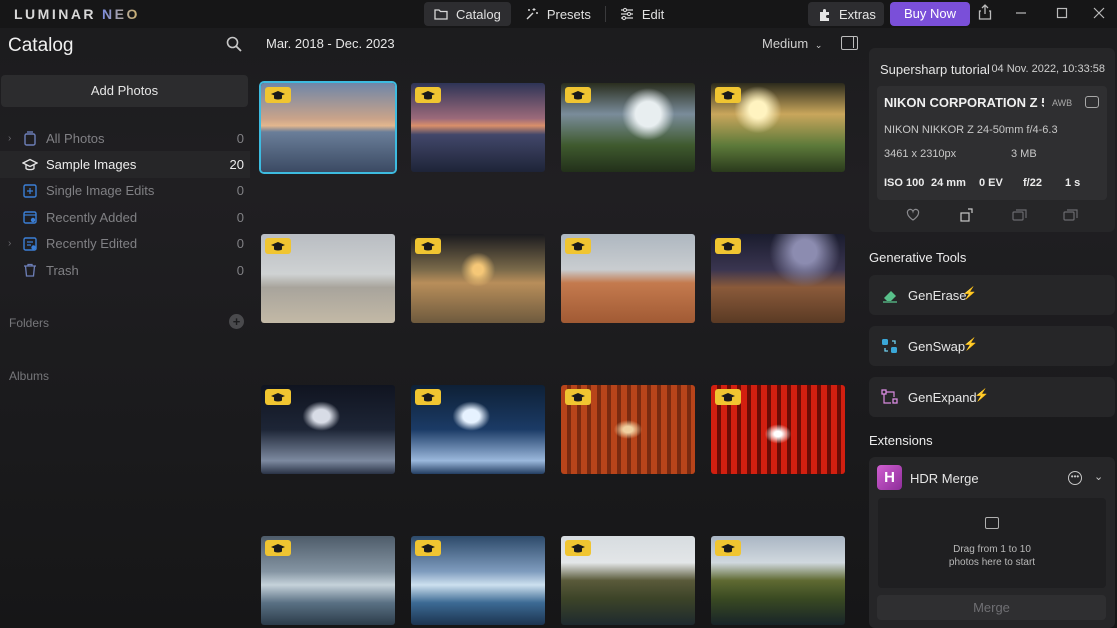  What do you see at coordinates (30, 138) in the screenshot?
I see `photos-icon` at bounding box center [30, 138].